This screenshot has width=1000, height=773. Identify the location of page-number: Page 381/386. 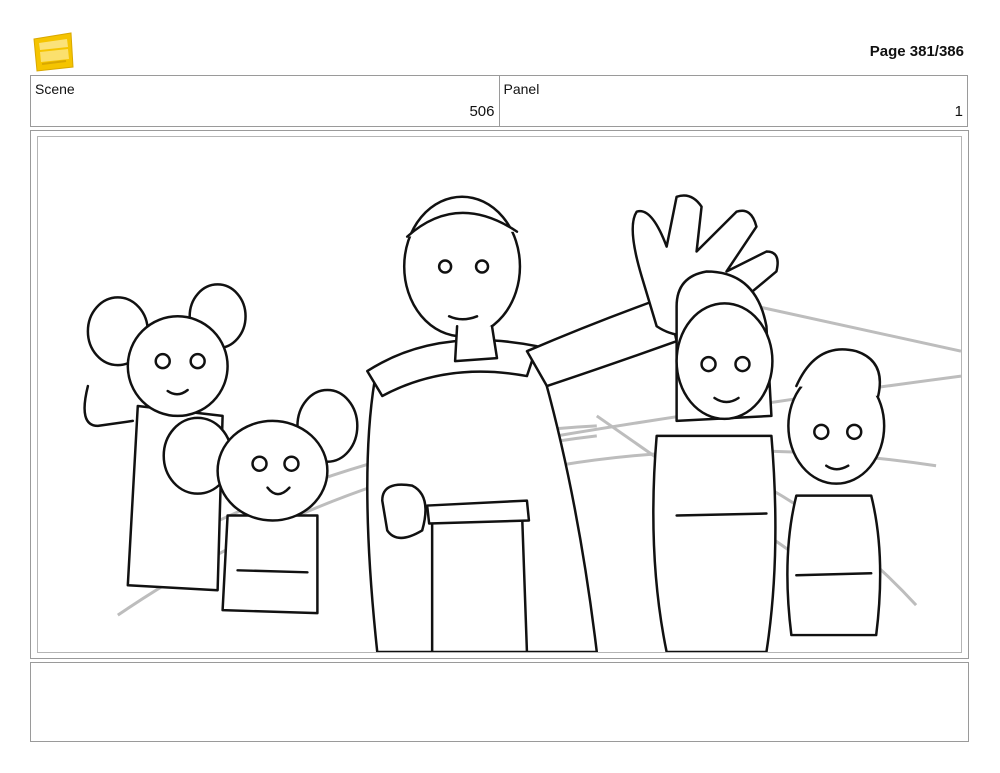
(916, 51).